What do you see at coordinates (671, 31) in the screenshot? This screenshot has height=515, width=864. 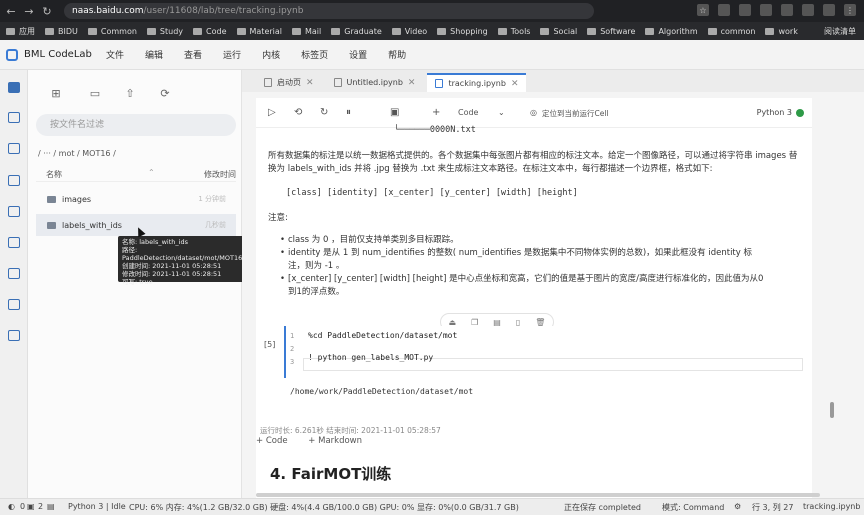 I see `bookmark-folder: Algorithm` at bounding box center [671, 31].